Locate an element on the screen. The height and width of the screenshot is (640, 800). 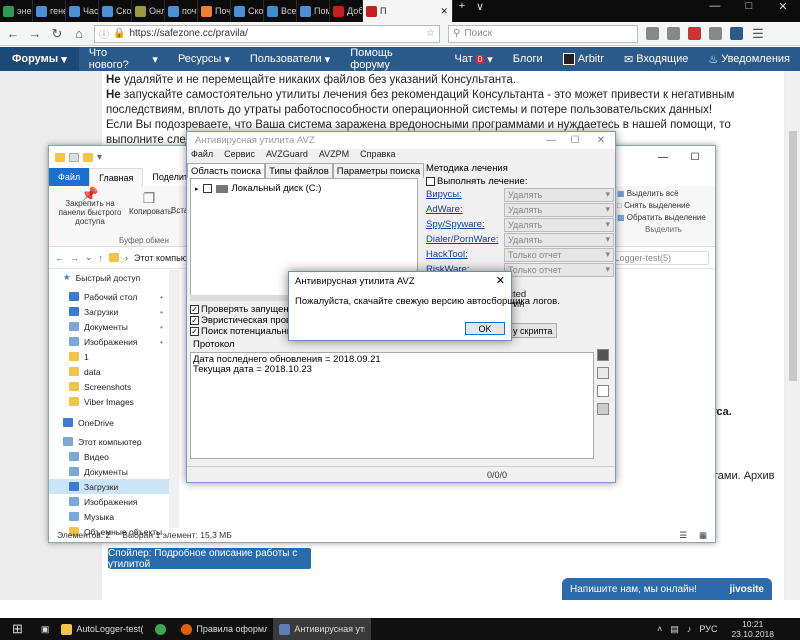
pin-button: 📌 Закрепить на панели быстрого доступа is located at coordinates (90, 206).